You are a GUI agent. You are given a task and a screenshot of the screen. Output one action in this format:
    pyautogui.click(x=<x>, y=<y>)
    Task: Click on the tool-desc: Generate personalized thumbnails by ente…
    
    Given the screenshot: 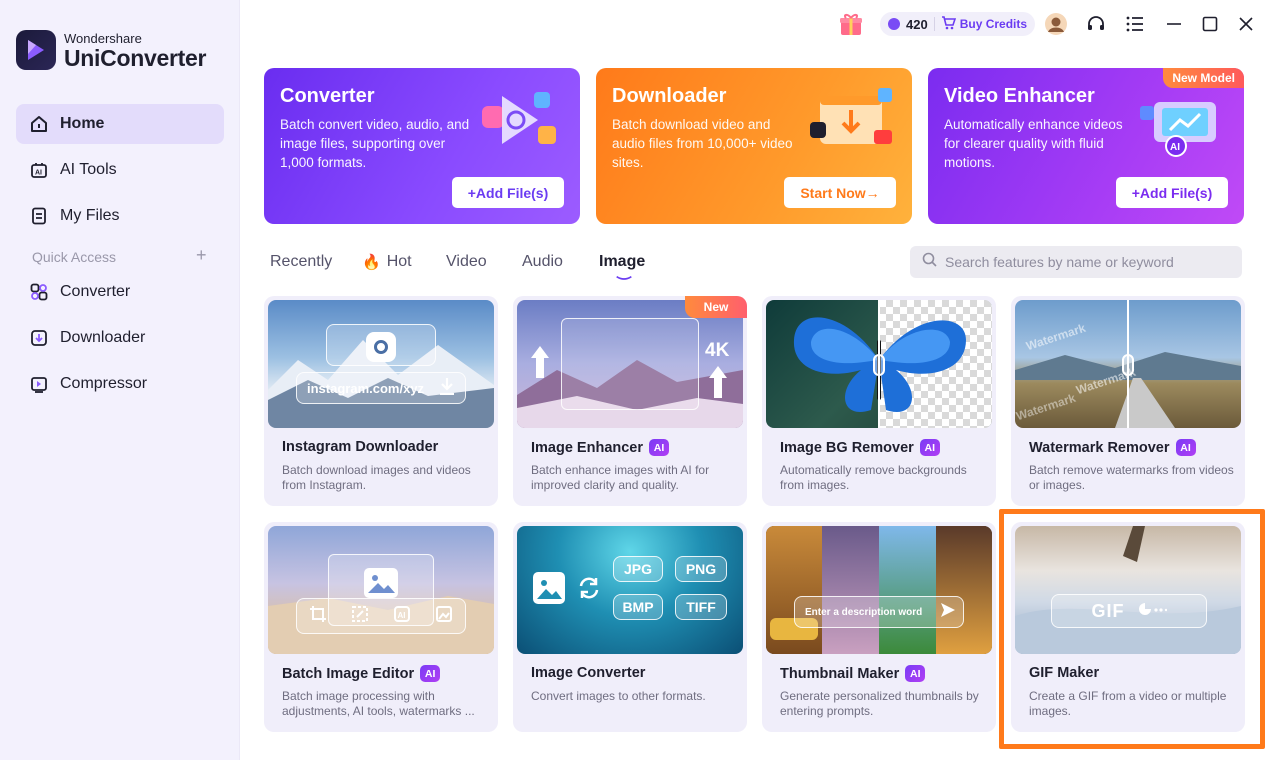 What is the action you would take?
    pyautogui.click(x=879, y=703)
    